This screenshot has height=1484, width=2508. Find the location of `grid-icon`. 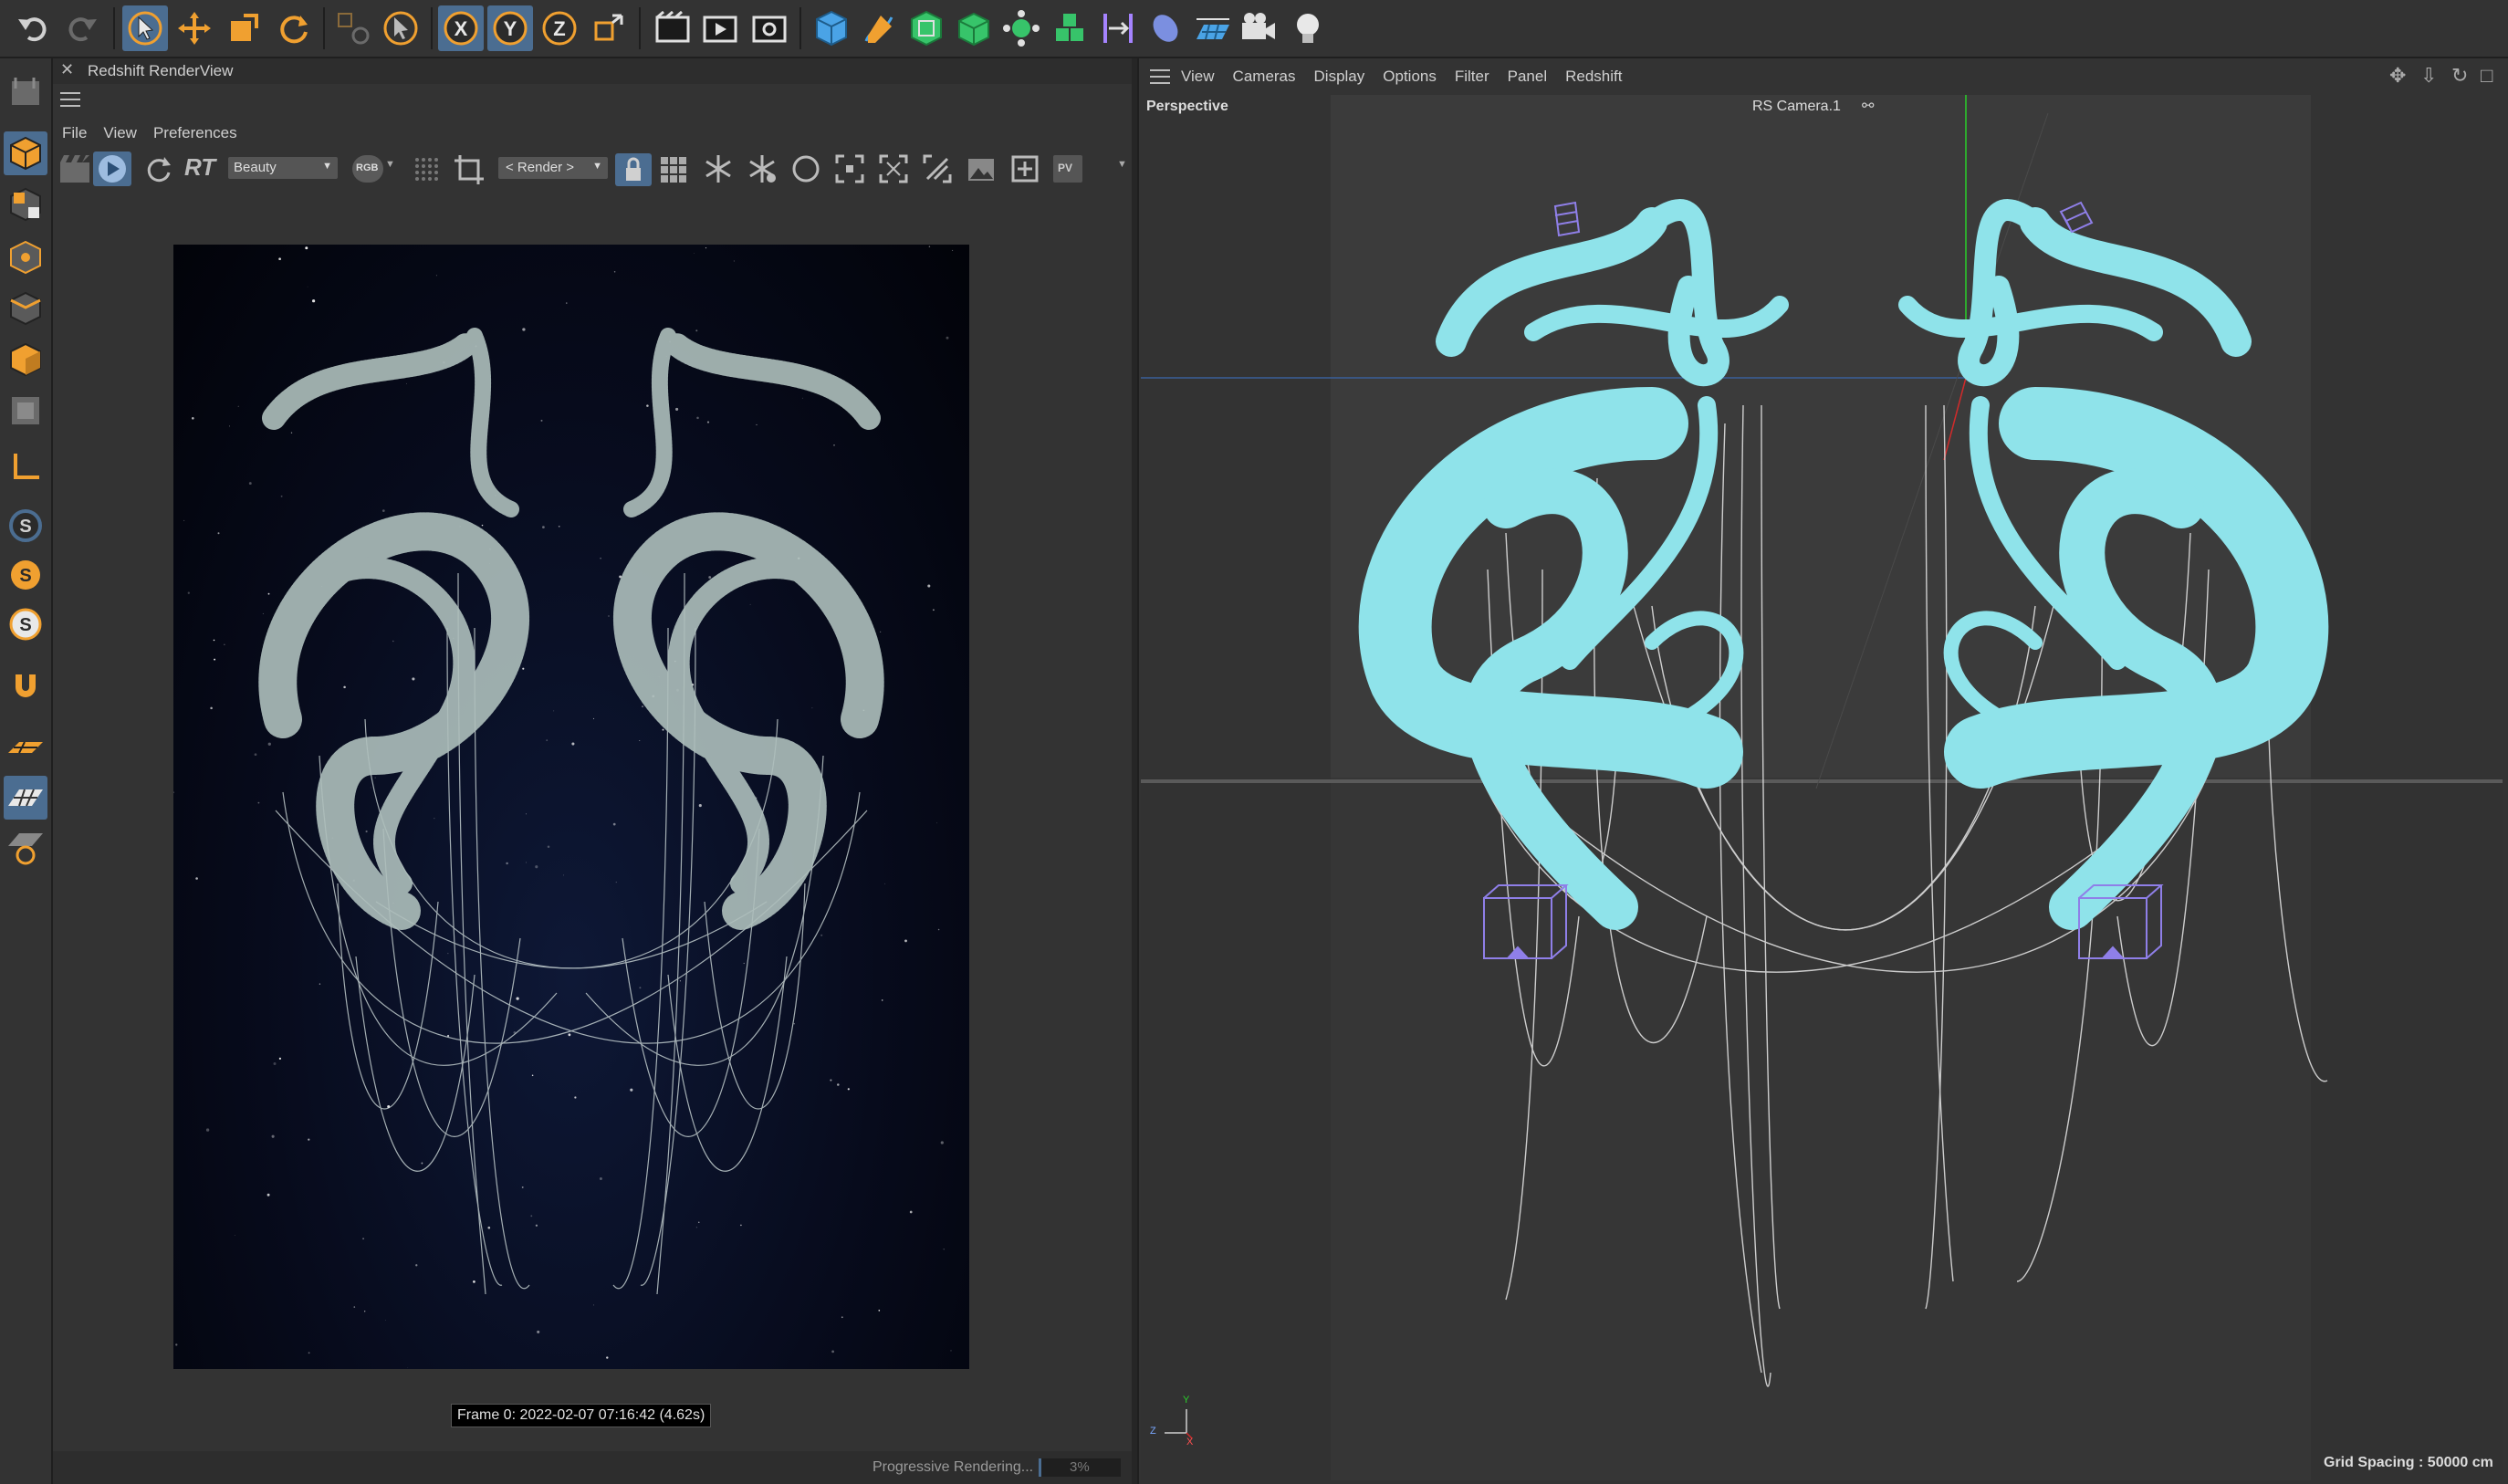

grid-icon is located at coordinates (26, 798).